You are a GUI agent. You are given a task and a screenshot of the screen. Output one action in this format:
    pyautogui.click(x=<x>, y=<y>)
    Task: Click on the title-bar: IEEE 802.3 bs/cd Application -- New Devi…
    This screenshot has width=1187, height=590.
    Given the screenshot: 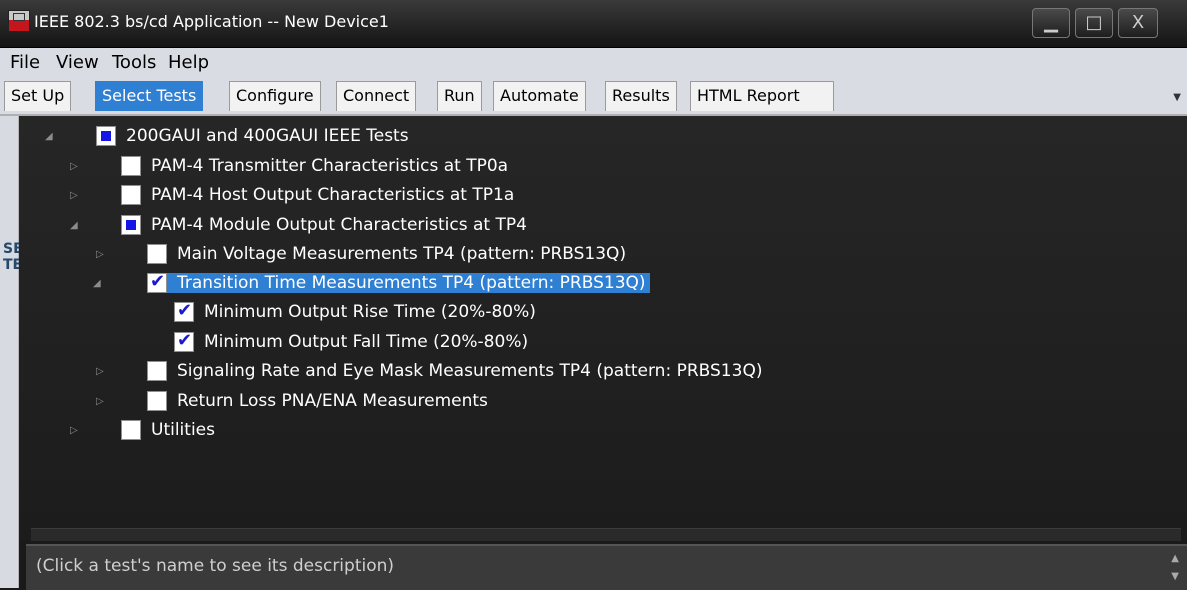 What is the action you would take?
    pyautogui.click(x=593, y=24)
    